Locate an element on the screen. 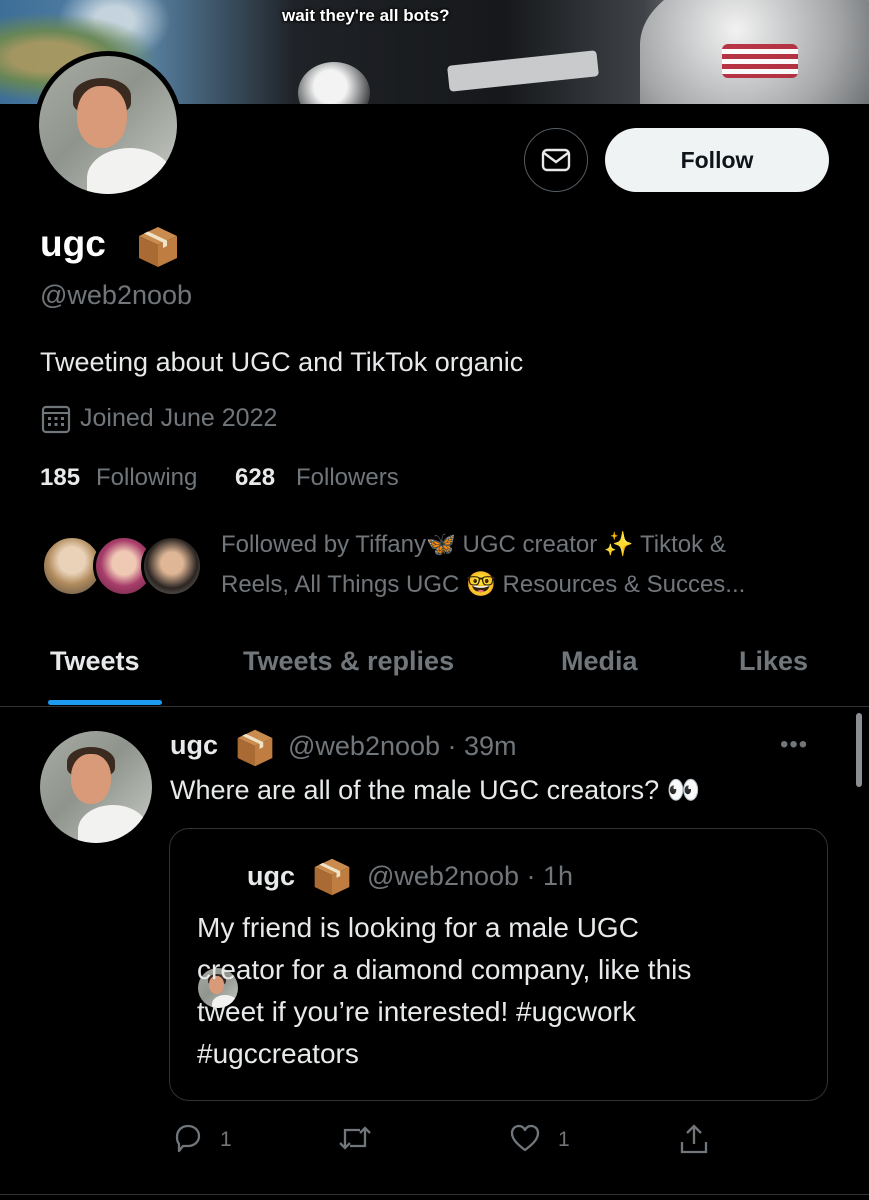 This screenshot has width=869, height=1200. follow-button: Follow is located at coordinates (717, 160).